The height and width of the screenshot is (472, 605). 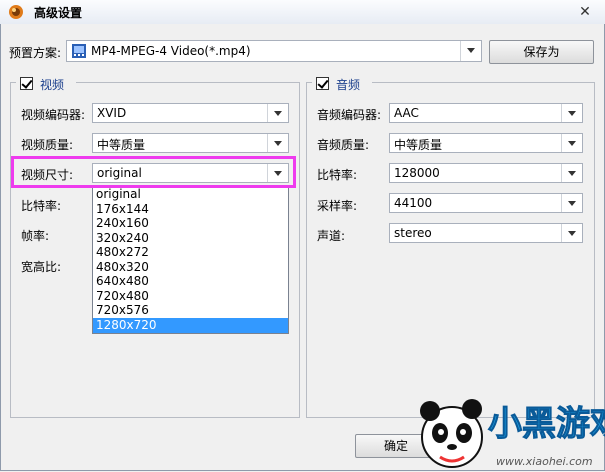 I want to click on highlight-box, so click(x=153, y=172).